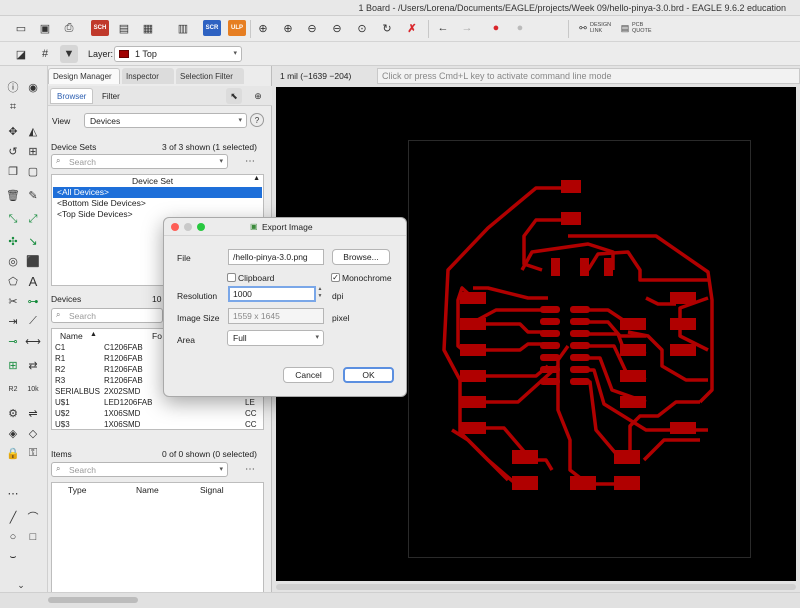 Image resolution: width=800 pixels, height=608 pixels. What do you see at coordinates (13, 433) in the screenshot?
I see `erase-icon: ◈` at bounding box center [13, 433].